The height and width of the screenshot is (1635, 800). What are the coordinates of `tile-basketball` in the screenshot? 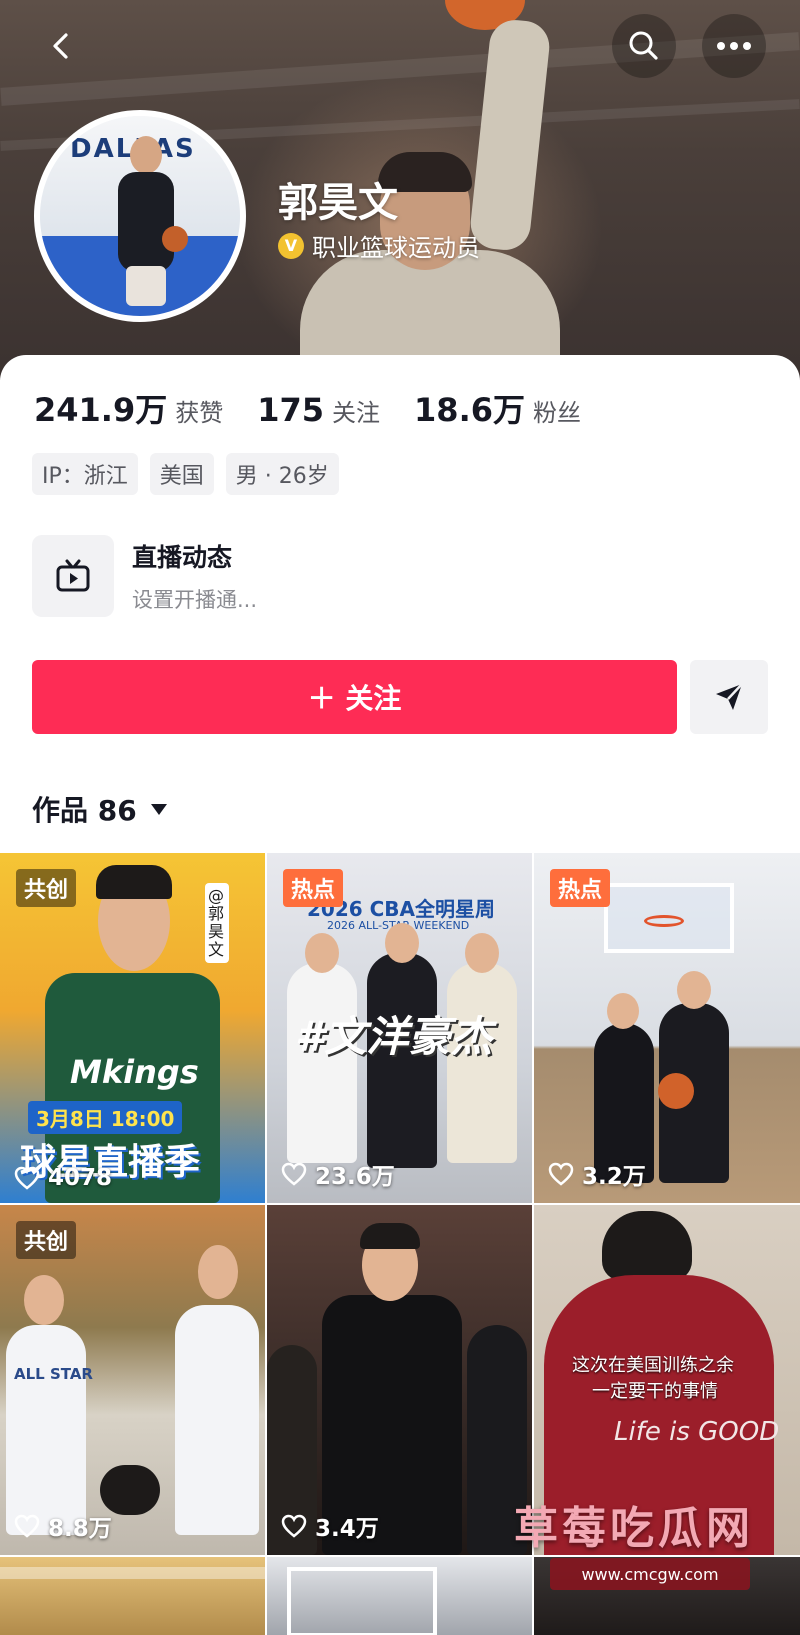 It's located at (676, 1091).